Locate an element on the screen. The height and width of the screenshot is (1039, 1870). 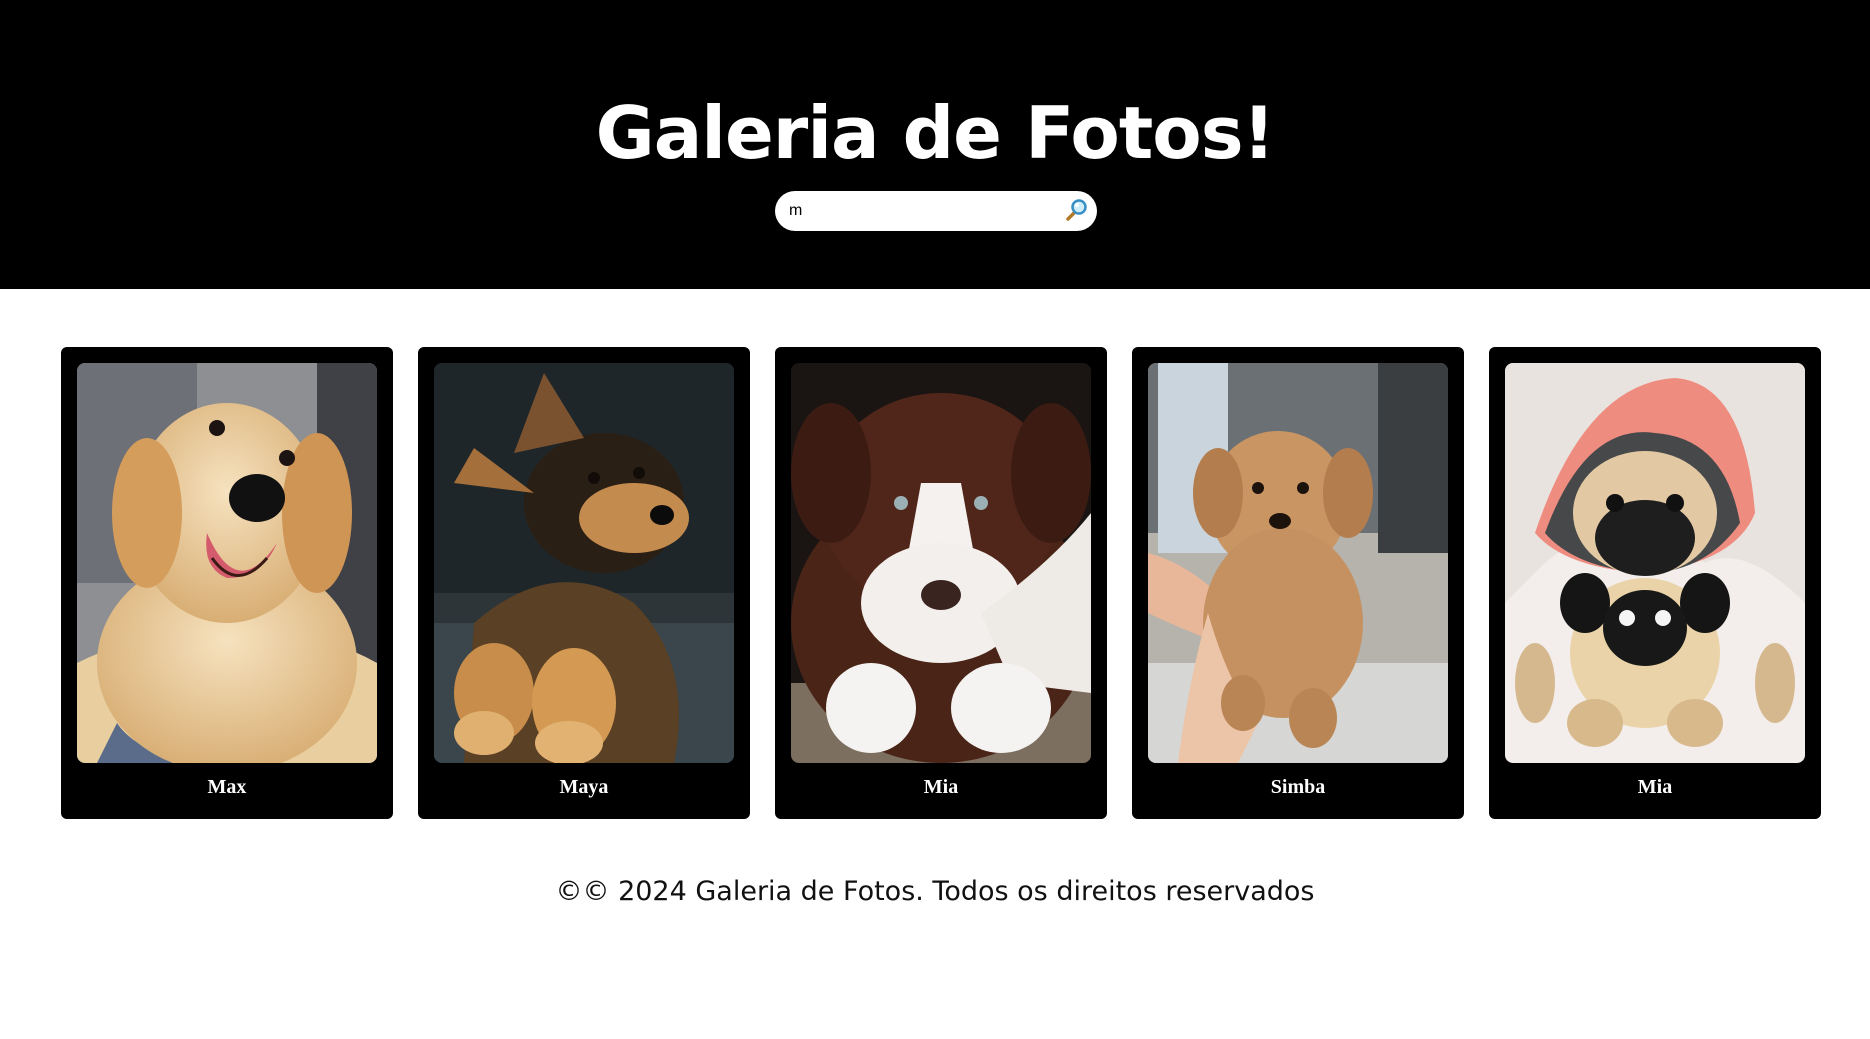
gallery-card: Max is located at coordinates (227, 583).